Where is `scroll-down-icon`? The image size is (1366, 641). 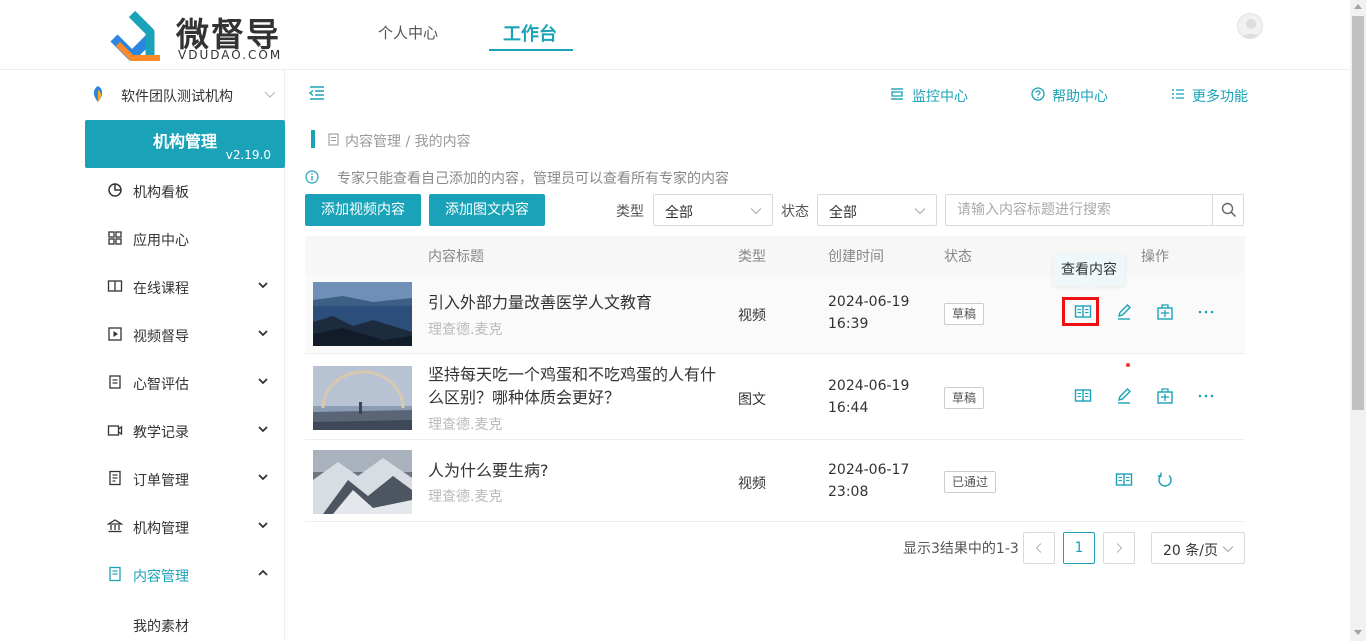
scroll-down-icon is located at coordinates (1358, 632).